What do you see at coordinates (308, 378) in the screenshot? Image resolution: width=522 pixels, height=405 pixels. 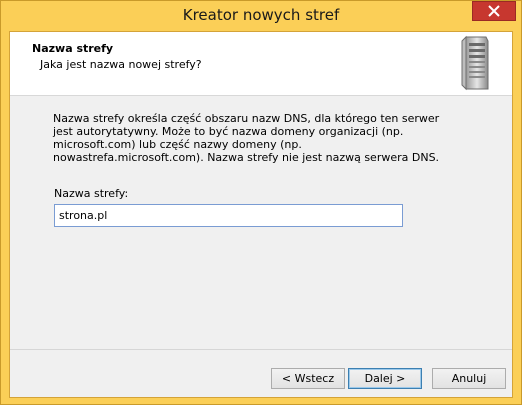 I see `back-button: < Wstecz` at bounding box center [308, 378].